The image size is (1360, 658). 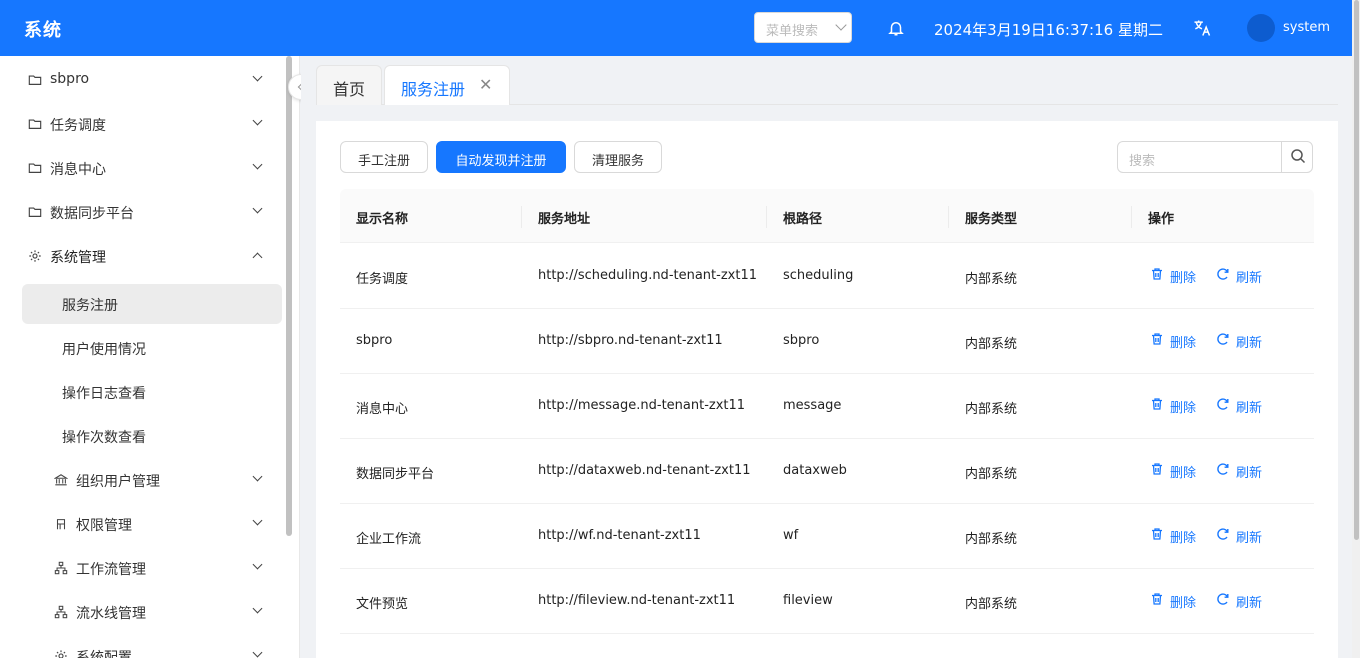 What do you see at coordinates (382, 219) in the screenshot?
I see `column-header-name: 显示名称` at bounding box center [382, 219].